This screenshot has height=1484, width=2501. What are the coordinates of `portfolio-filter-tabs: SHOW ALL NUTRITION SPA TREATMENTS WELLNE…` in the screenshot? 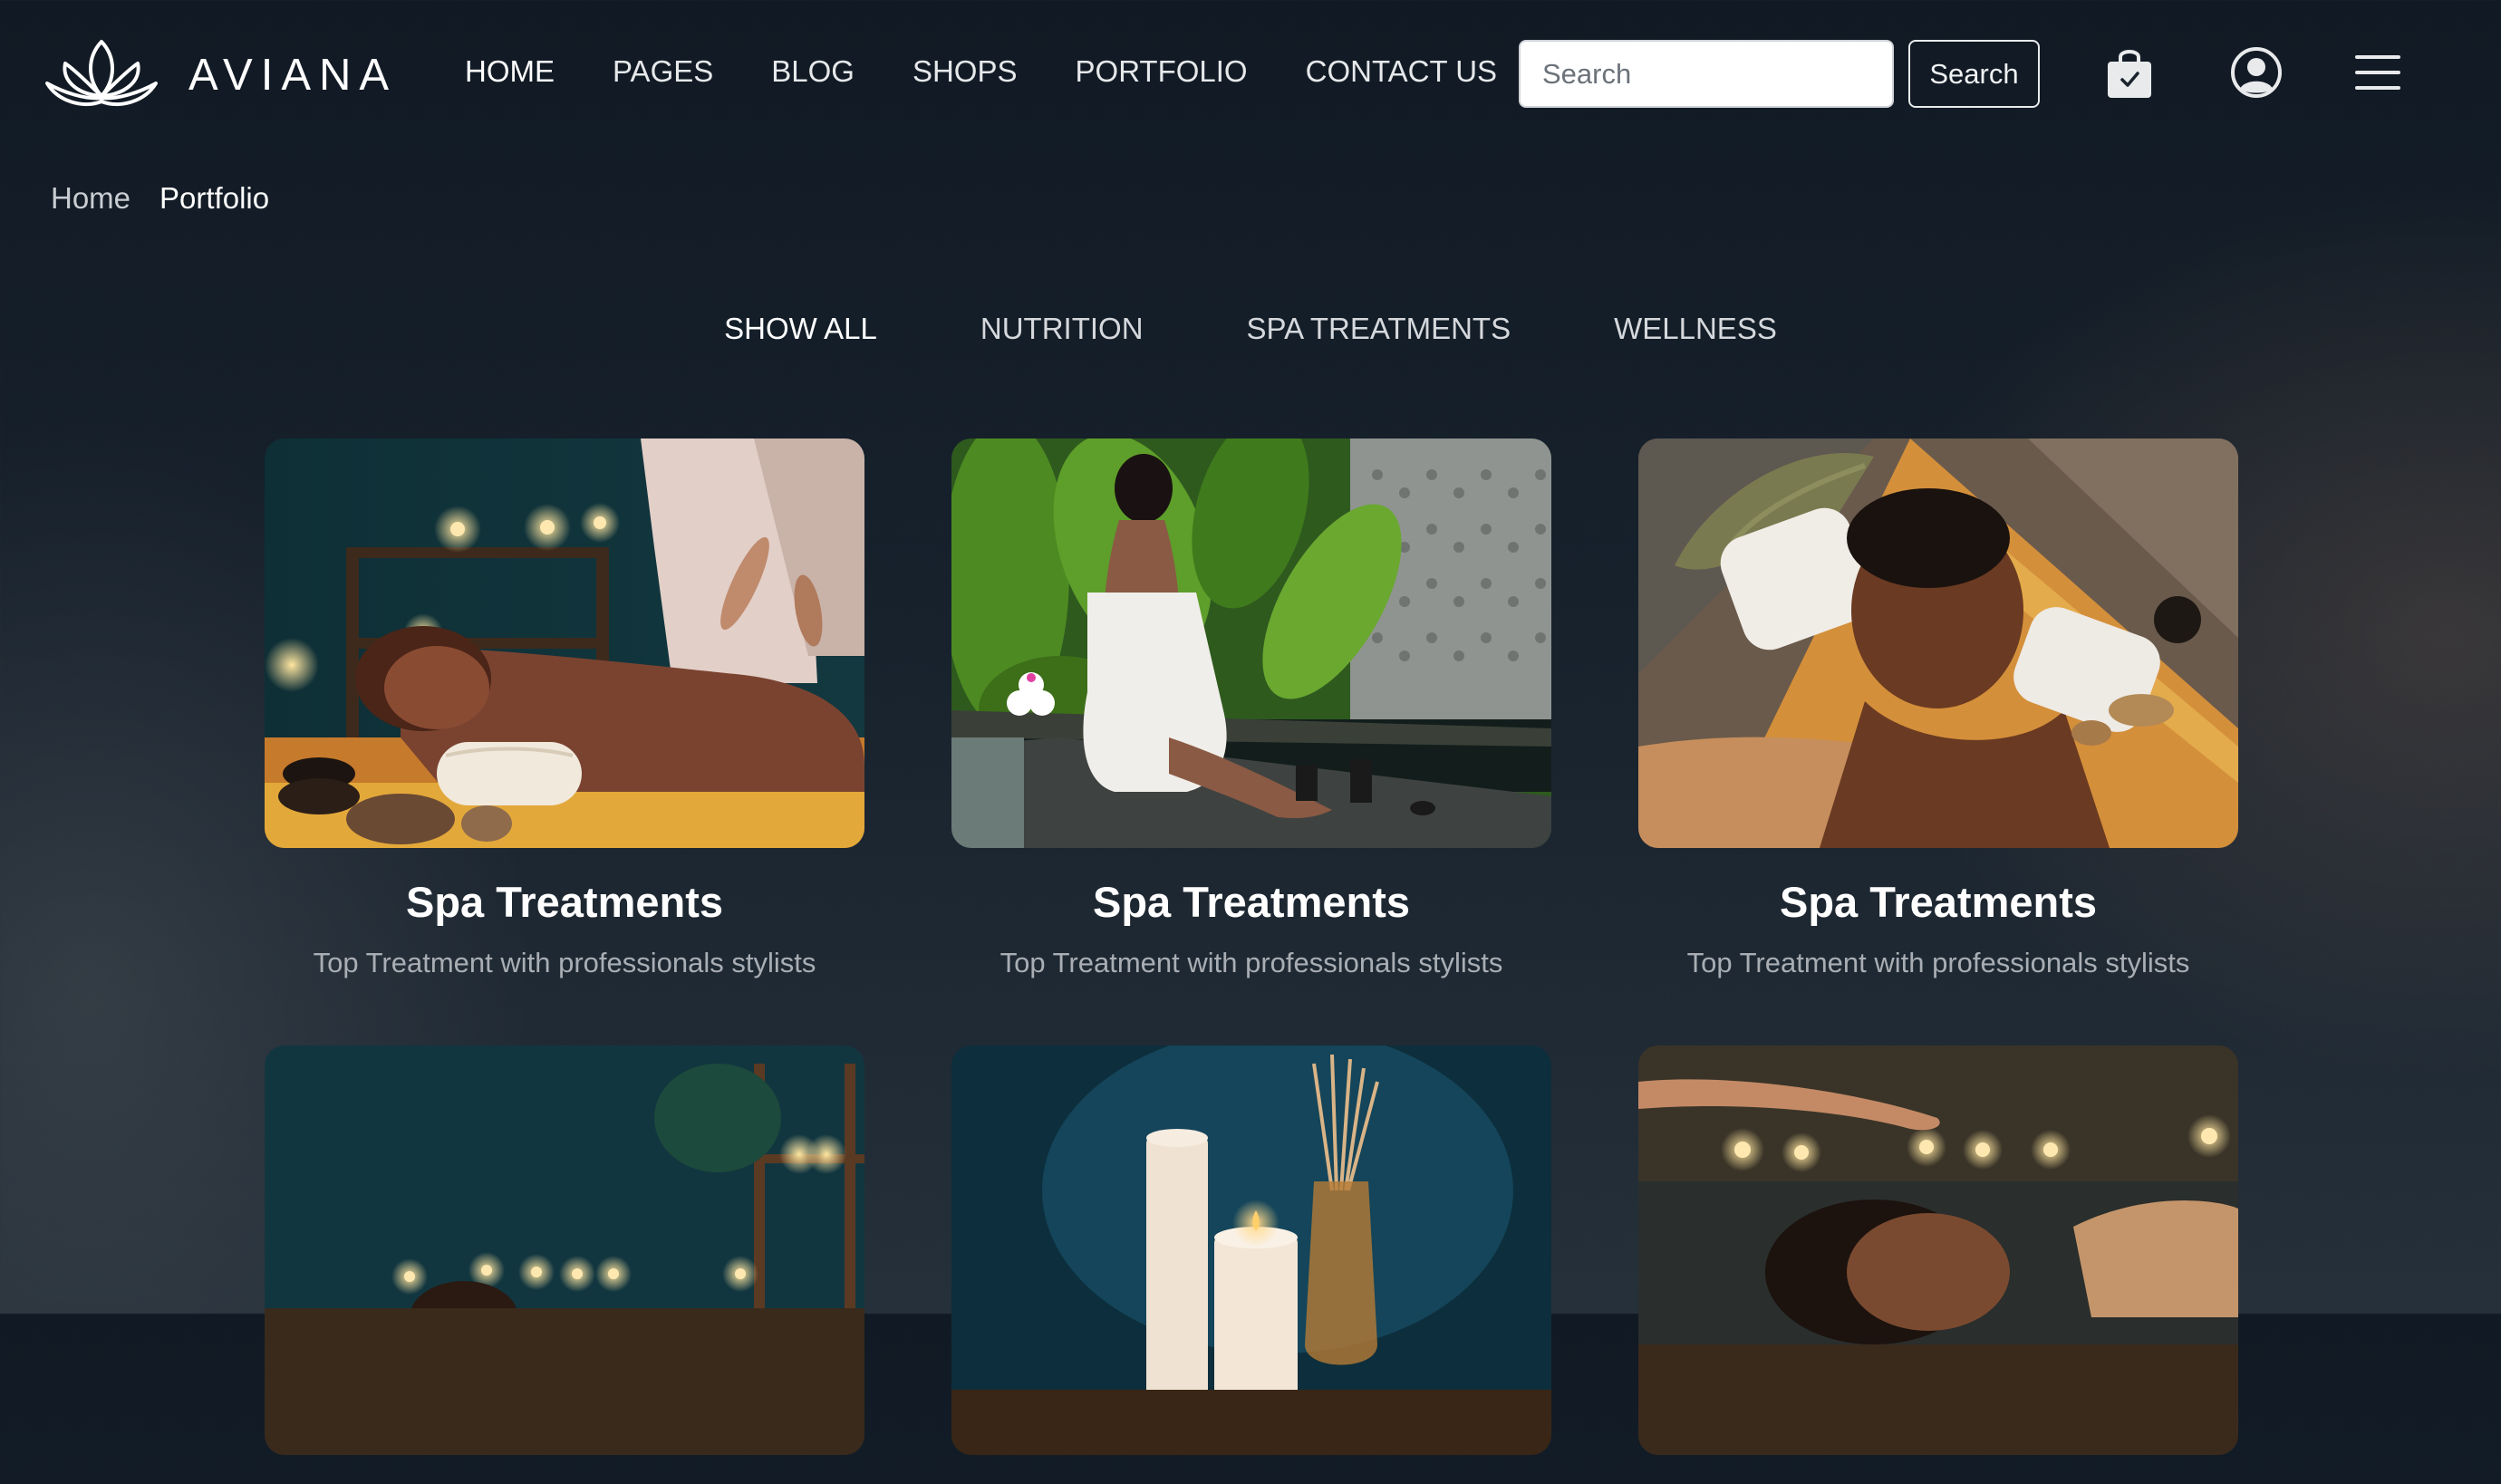 It's located at (1250, 329).